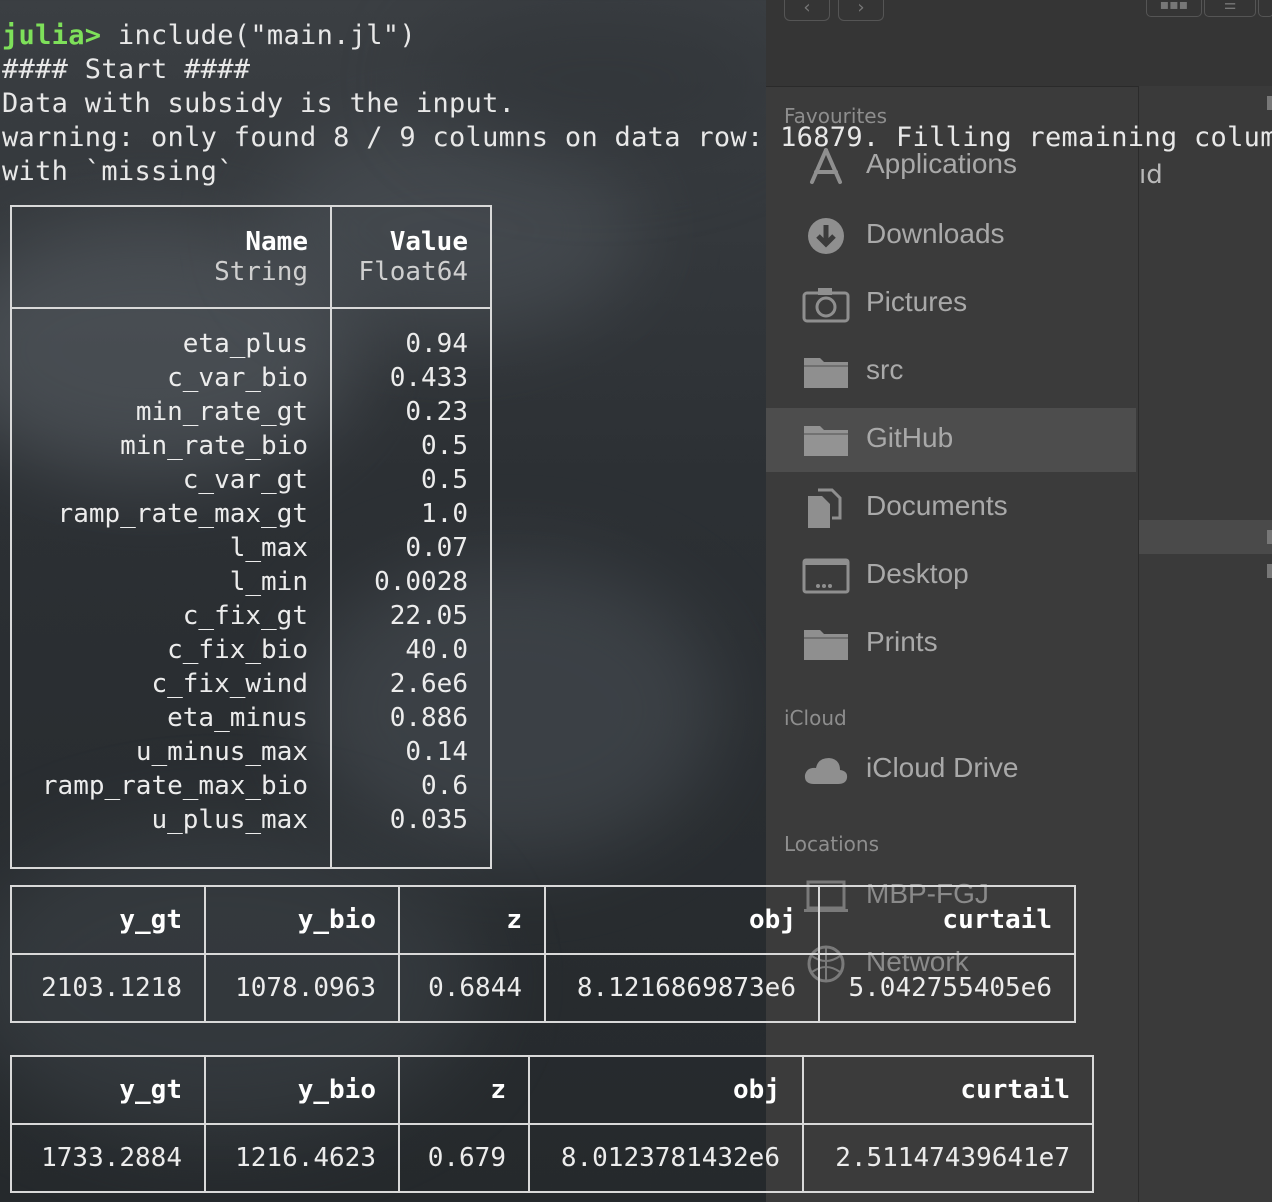 The height and width of the screenshot is (1202, 1272). Describe the element at coordinates (268, 582) in the screenshot. I see `param-name: l_min` at that location.